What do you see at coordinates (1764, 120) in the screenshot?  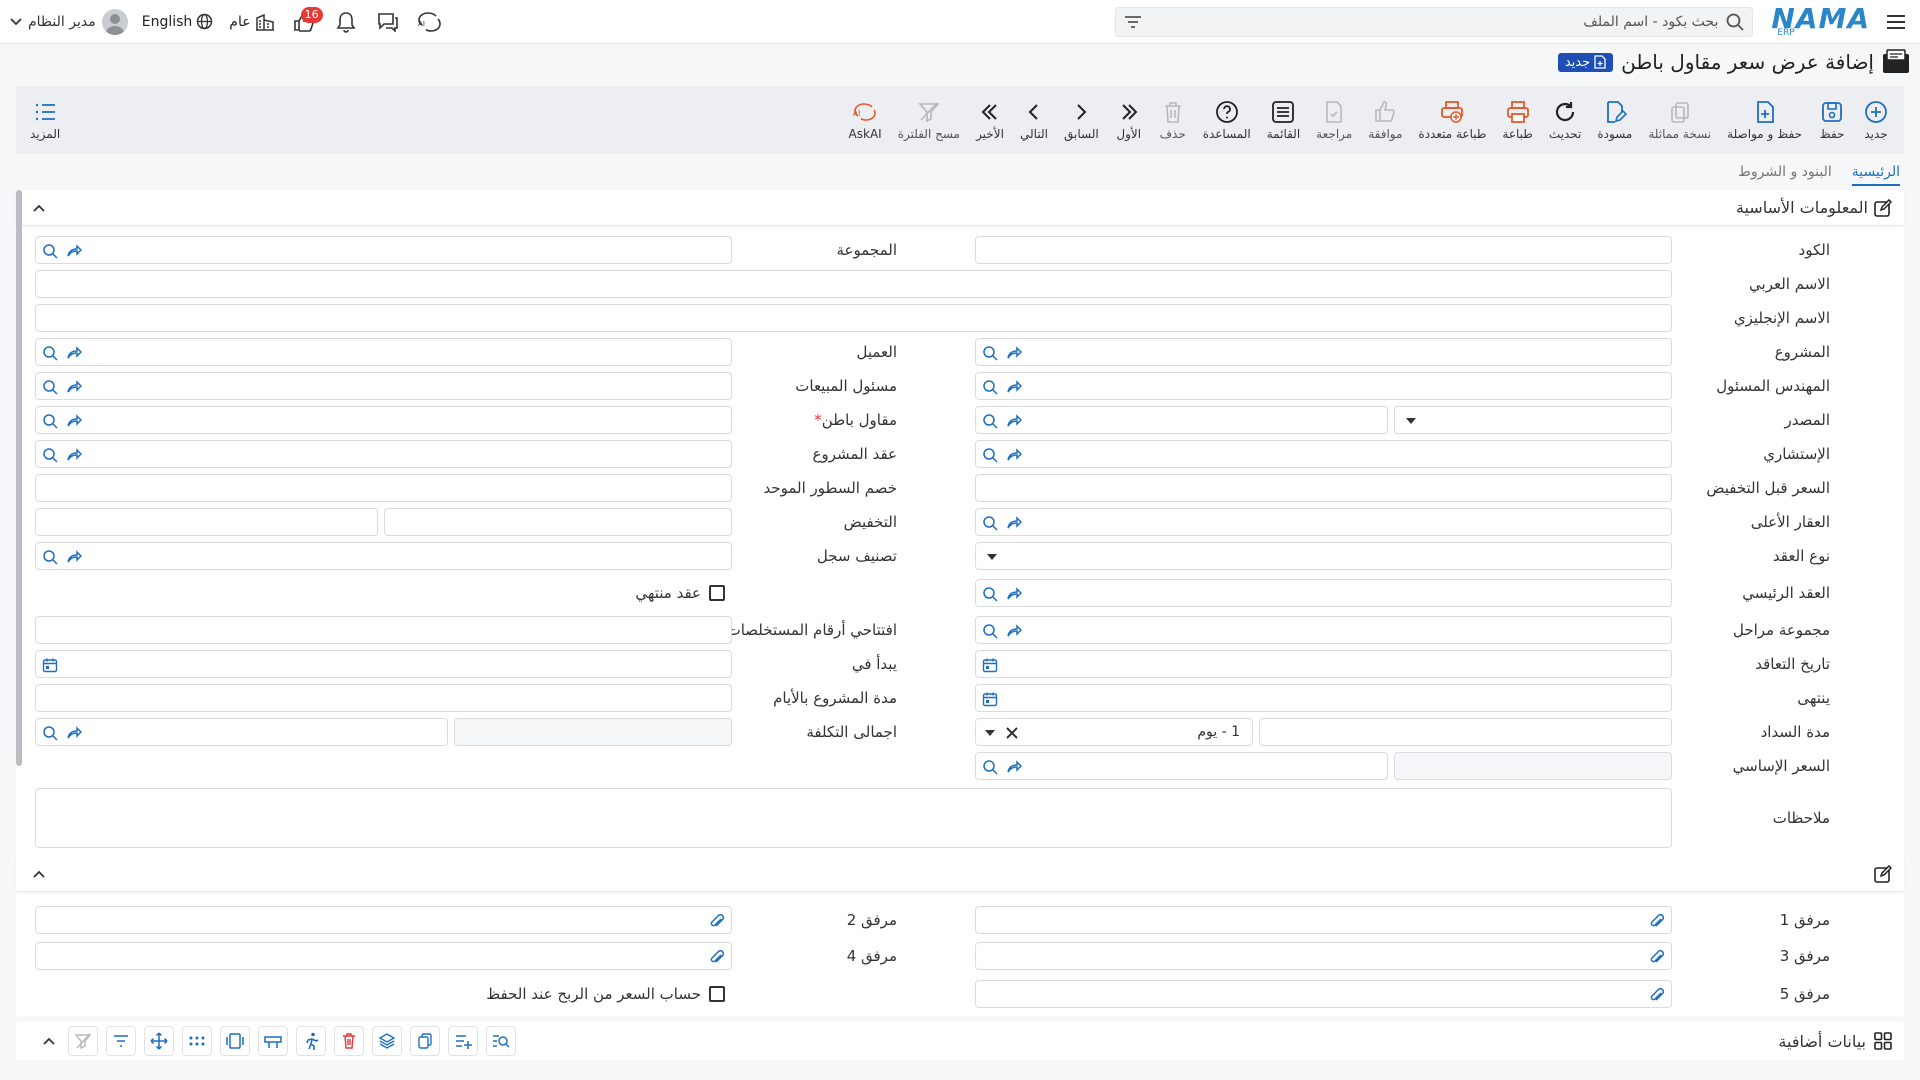 I see `save-continue-button: حفظ و مواصلة` at bounding box center [1764, 120].